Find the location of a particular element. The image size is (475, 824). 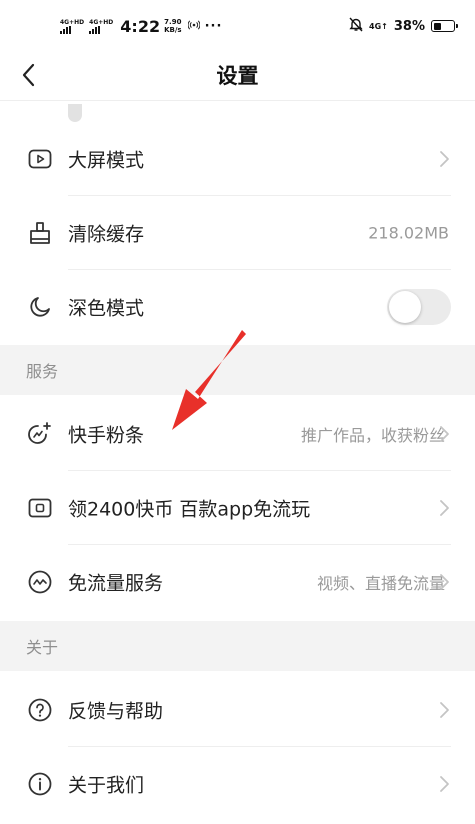

about-section-title: 关于 is located at coordinates (42, 647).